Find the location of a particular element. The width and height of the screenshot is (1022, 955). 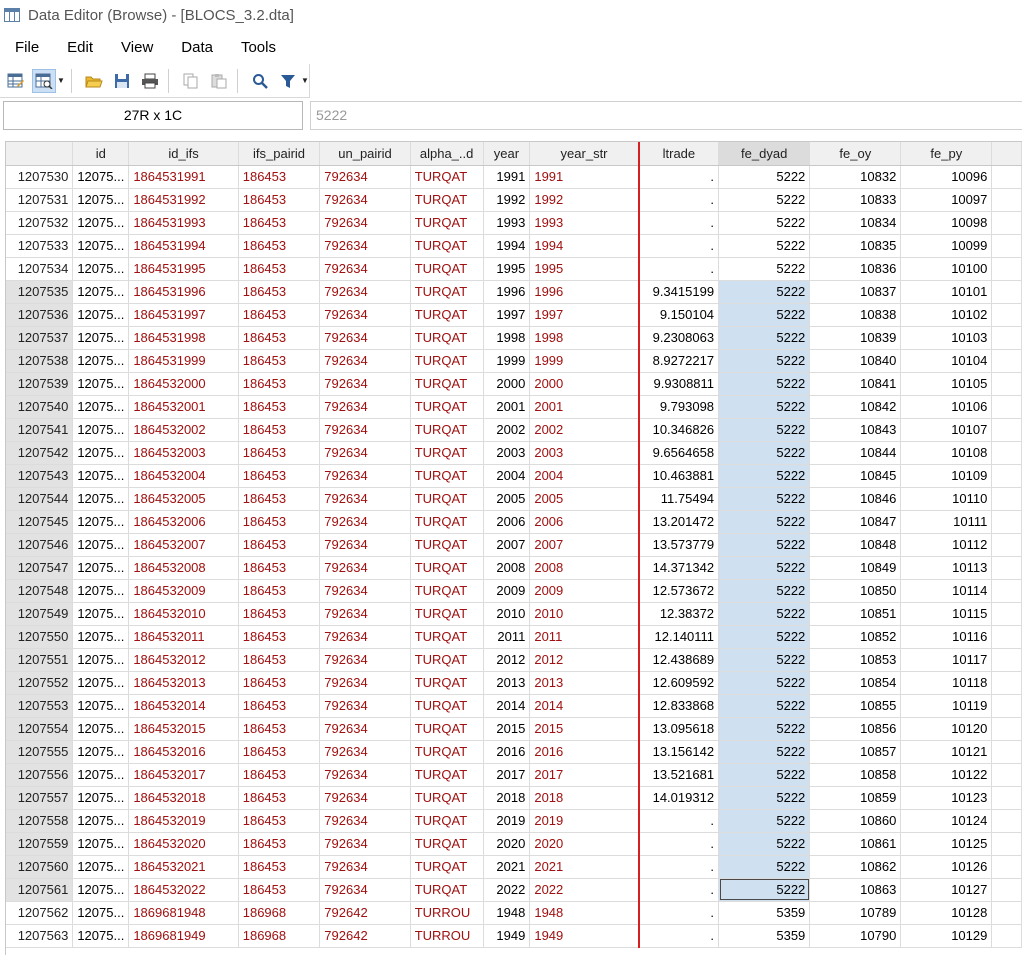

cell-year-str: 1992 is located at coordinates (584, 200).